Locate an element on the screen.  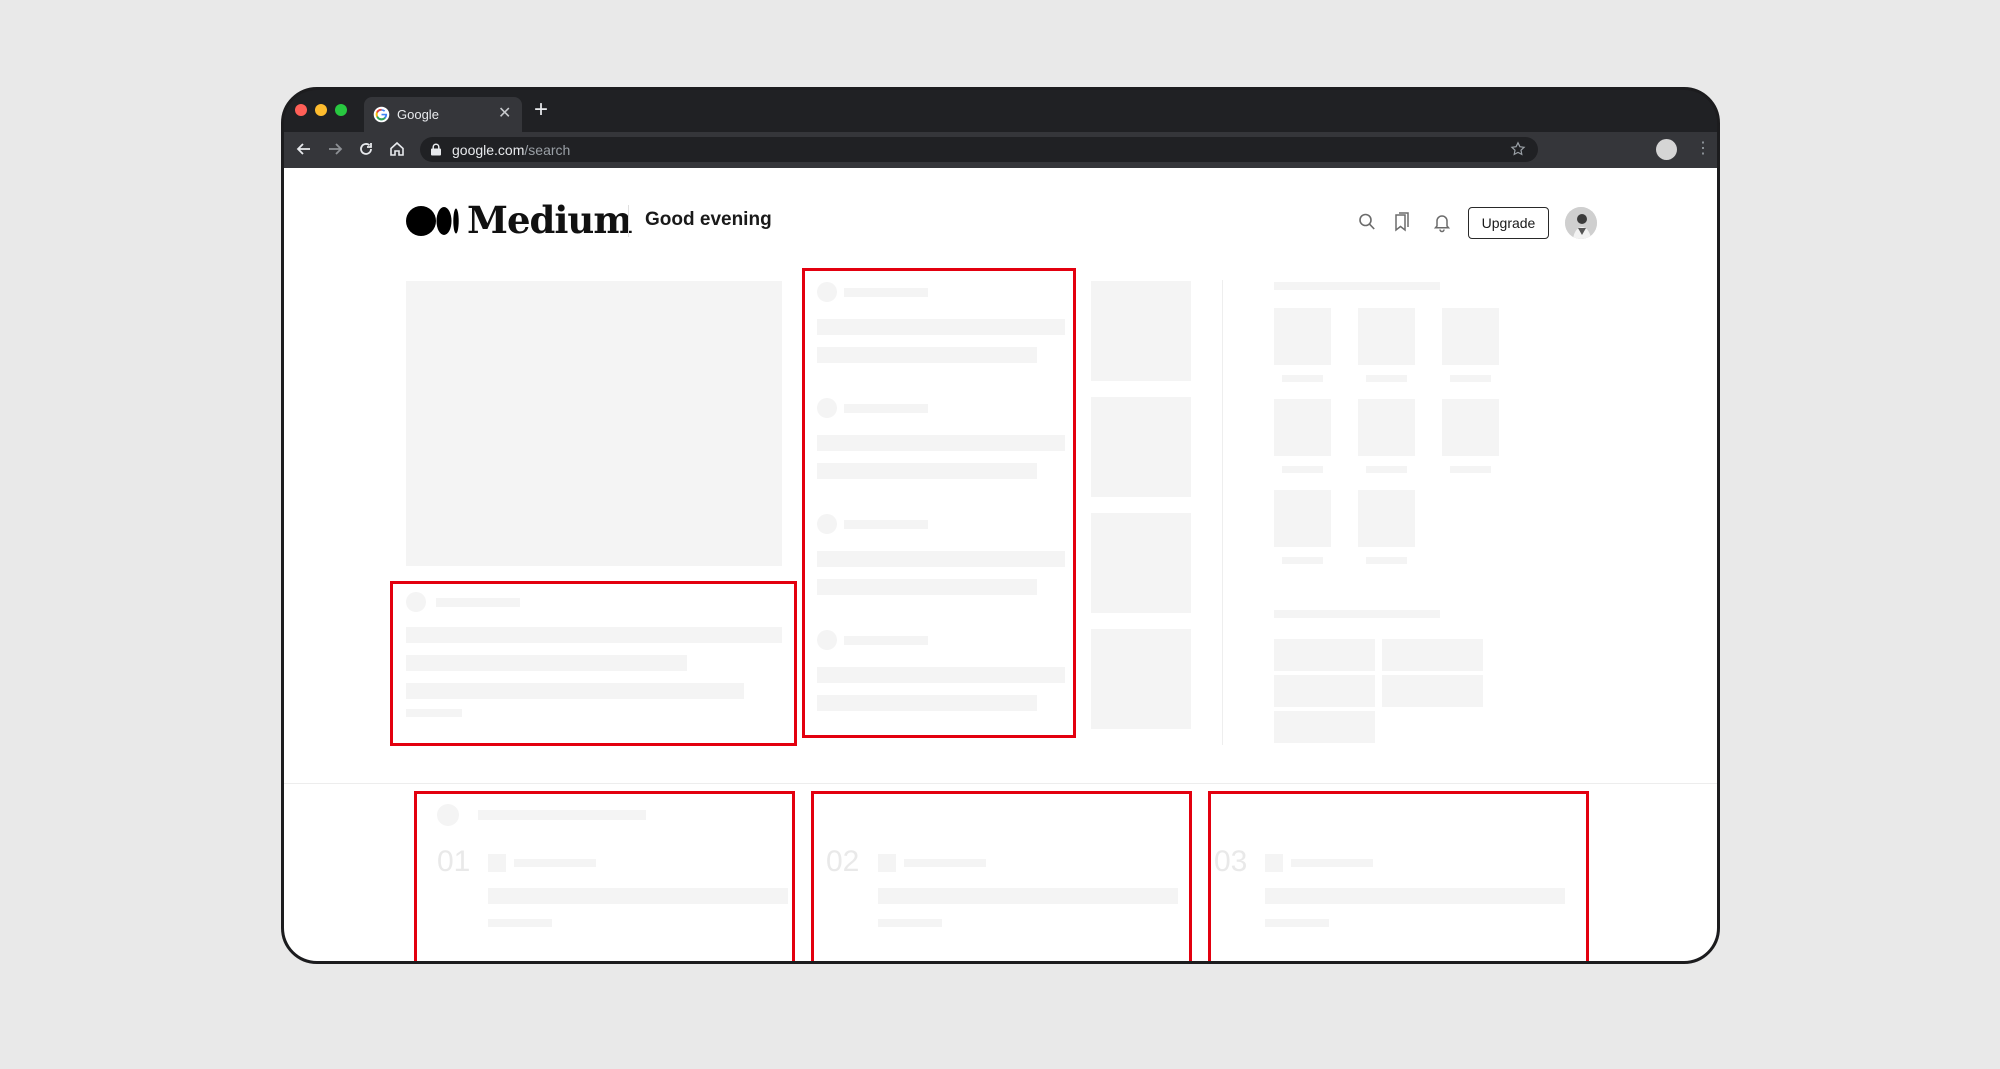
home-icon is located at coordinates (397, 149).